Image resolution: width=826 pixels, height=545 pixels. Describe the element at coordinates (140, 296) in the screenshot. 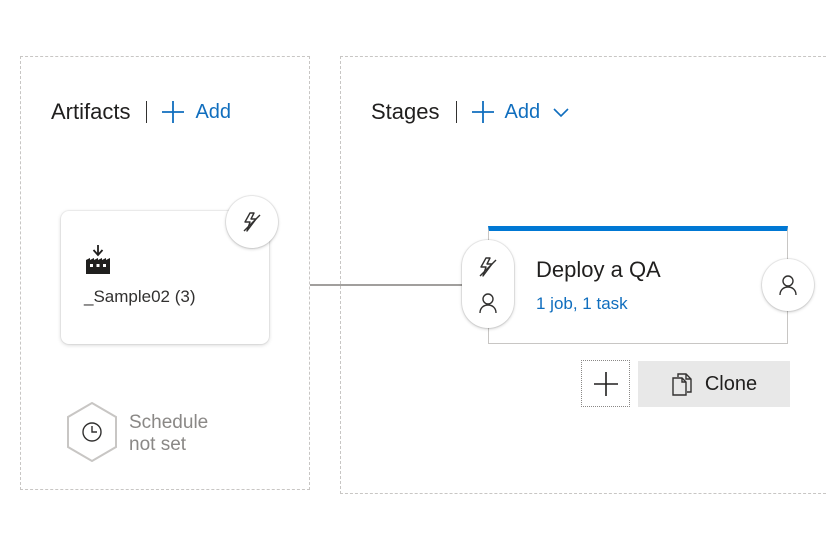

I see `artifact-name: _Sample02 (3)` at that location.